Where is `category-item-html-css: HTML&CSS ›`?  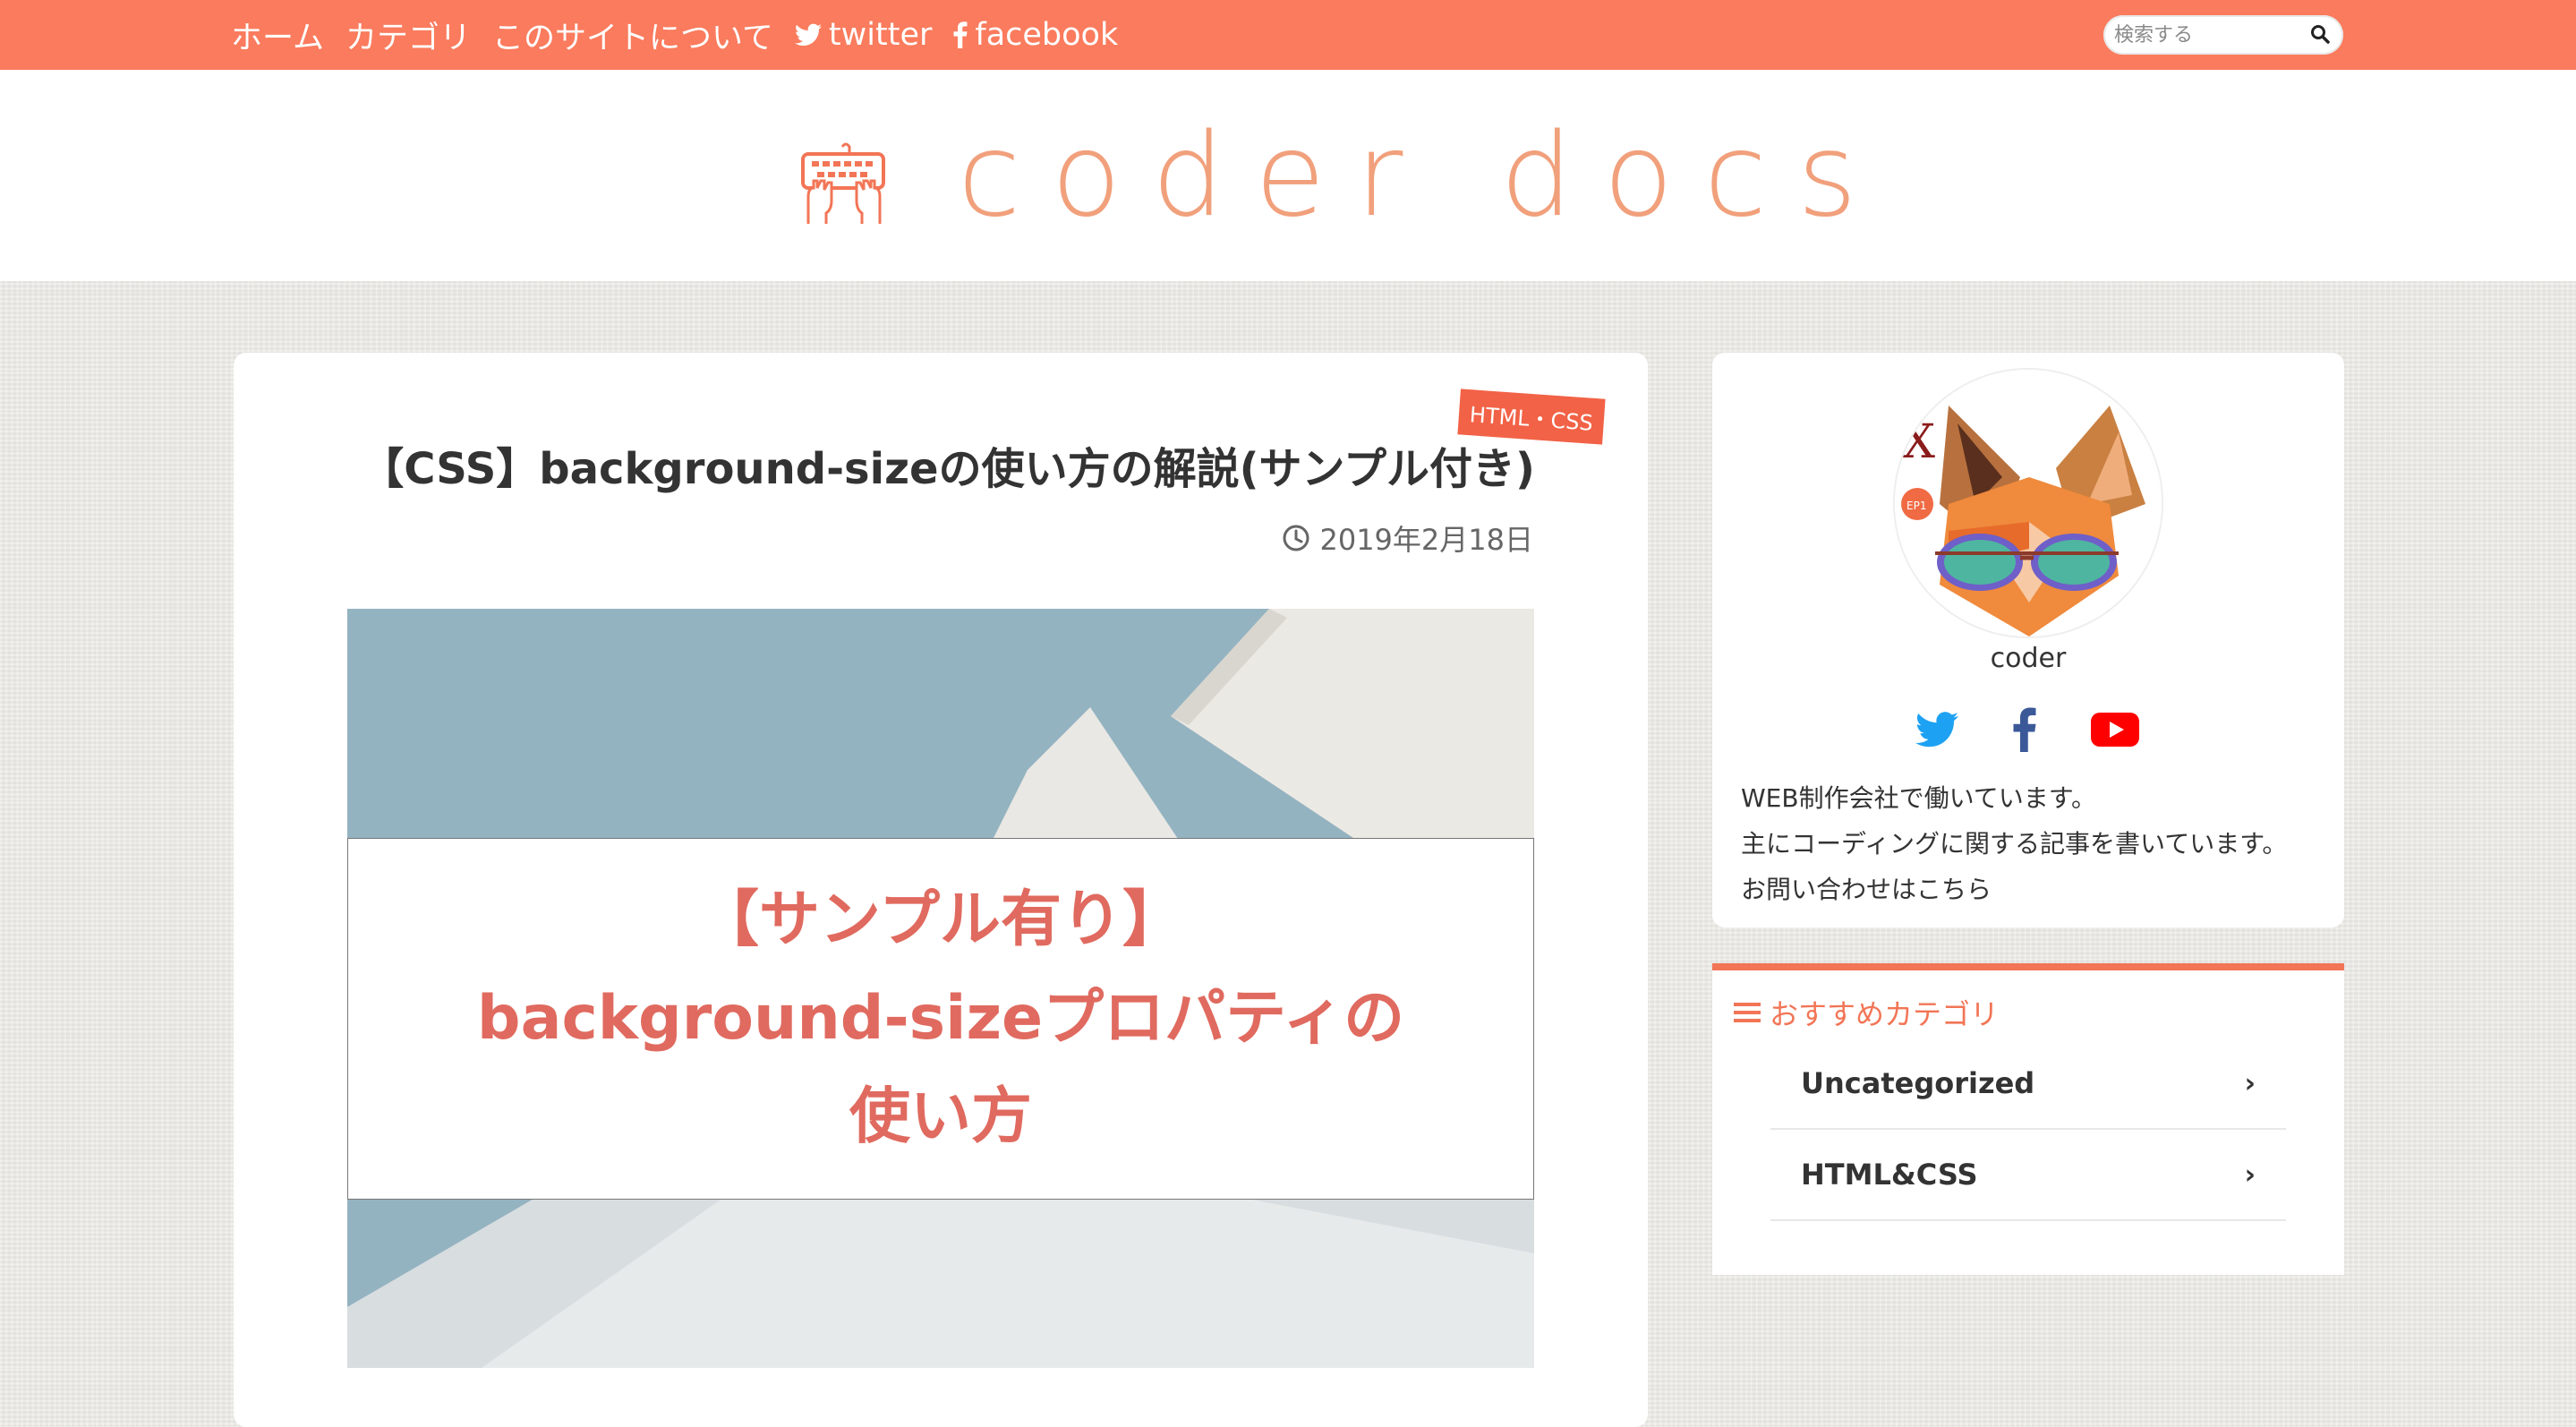 category-item-html-css: HTML&CSS › is located at coordinates (2028, 1176).